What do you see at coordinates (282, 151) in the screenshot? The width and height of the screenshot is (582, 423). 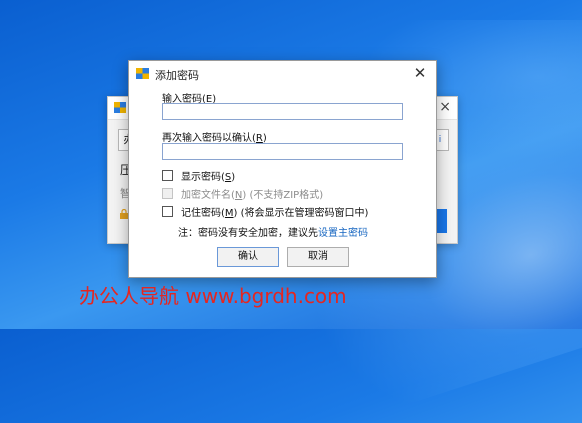 I see `confirm-password-input` at bounding box center [282, 151].